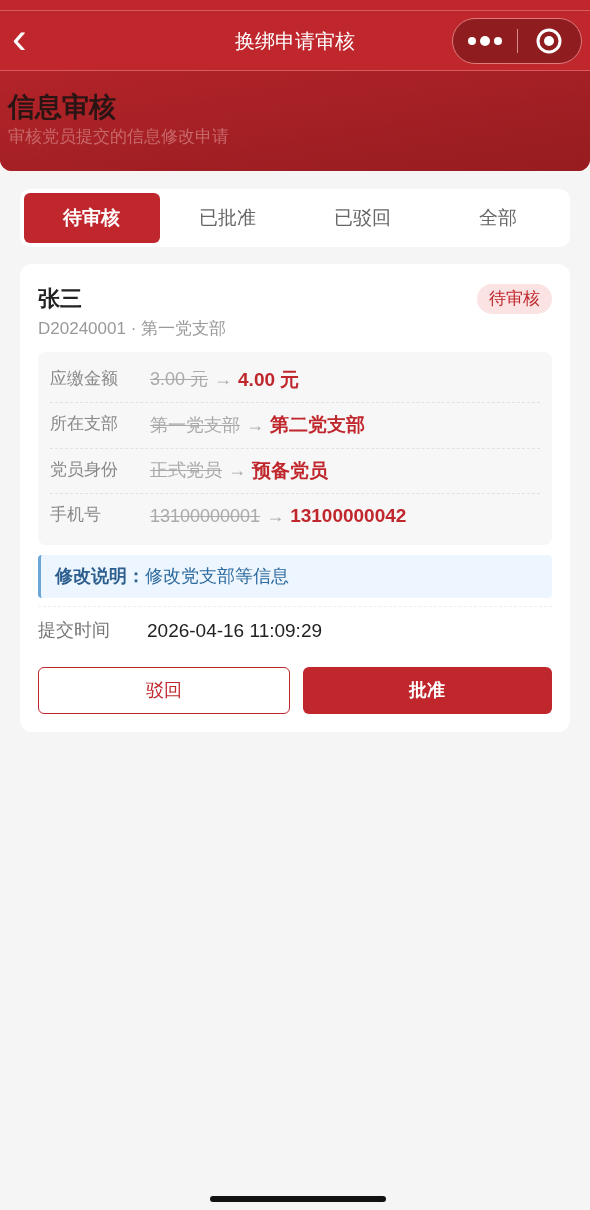 This screenshot has height=1210, width=590. I want to click on new-value: 4.00 元, so click(269, 379).